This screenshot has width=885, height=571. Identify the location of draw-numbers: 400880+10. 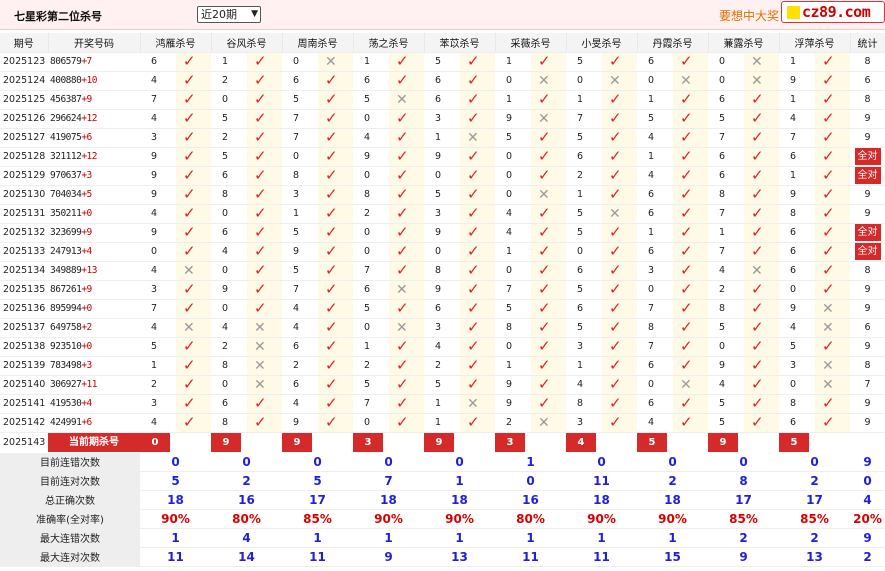
(94, 81).